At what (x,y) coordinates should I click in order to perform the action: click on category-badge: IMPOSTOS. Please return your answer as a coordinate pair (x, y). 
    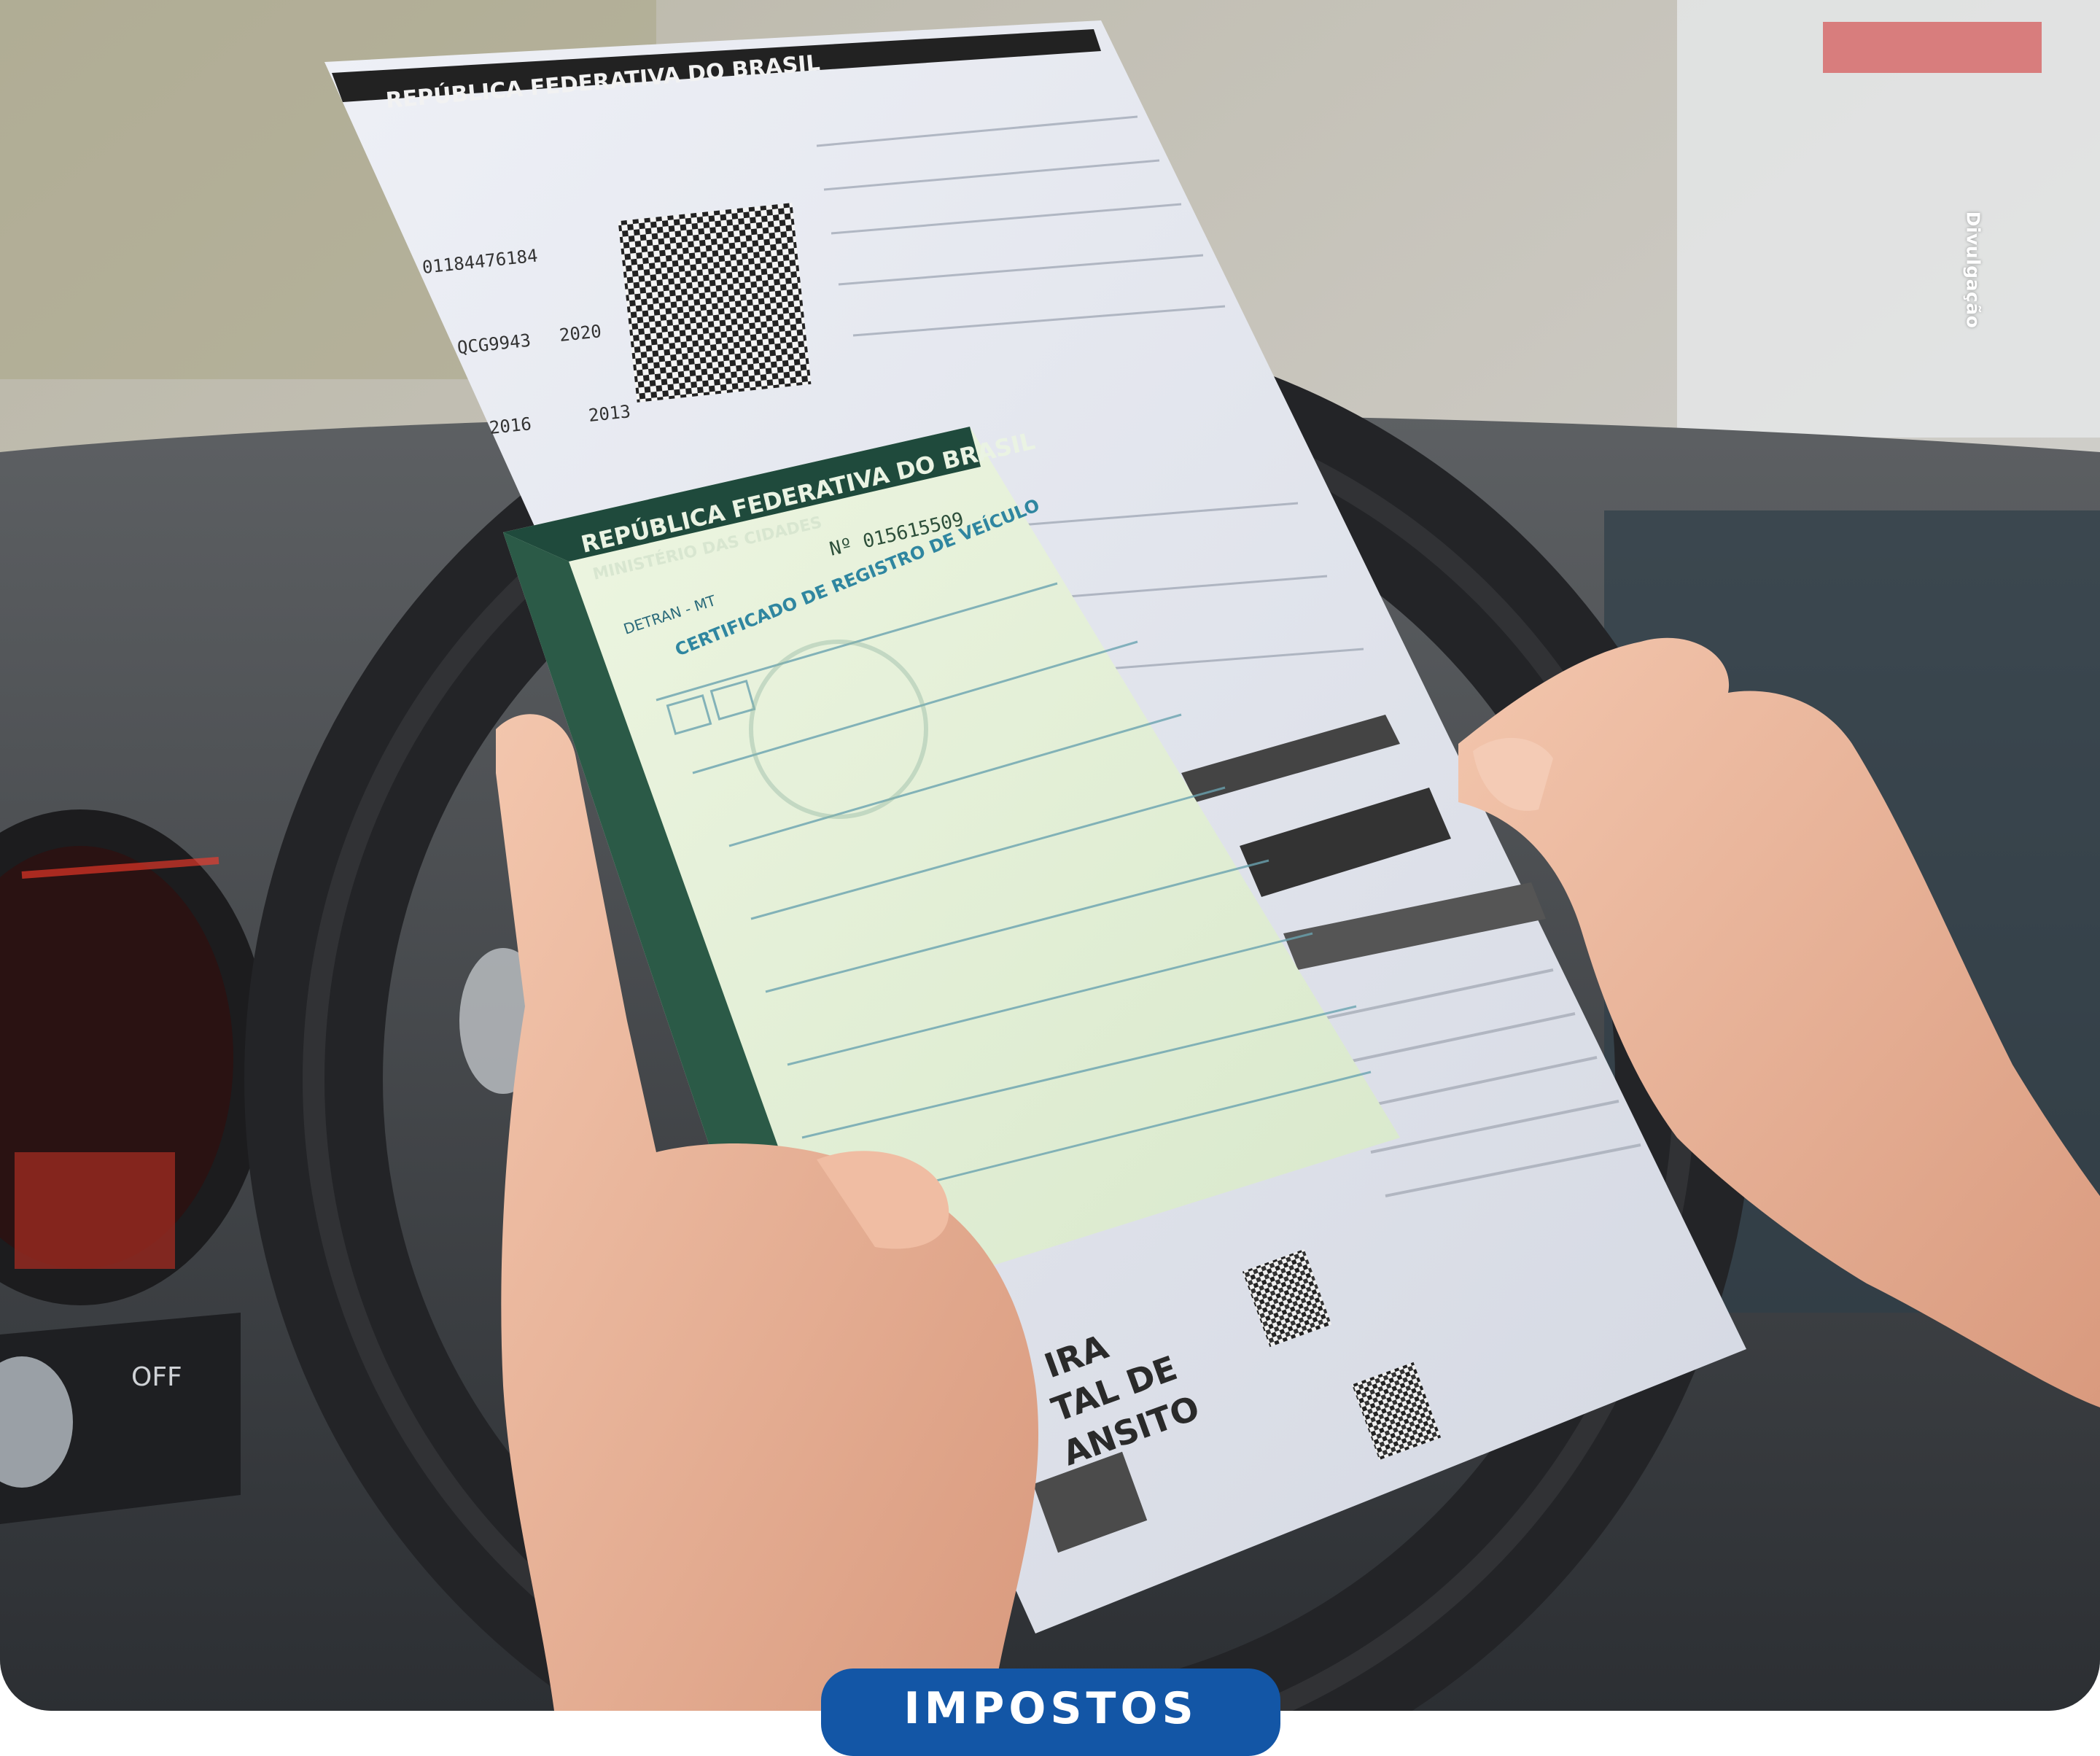
    Looking at the image, I should click on (1050, 1712).